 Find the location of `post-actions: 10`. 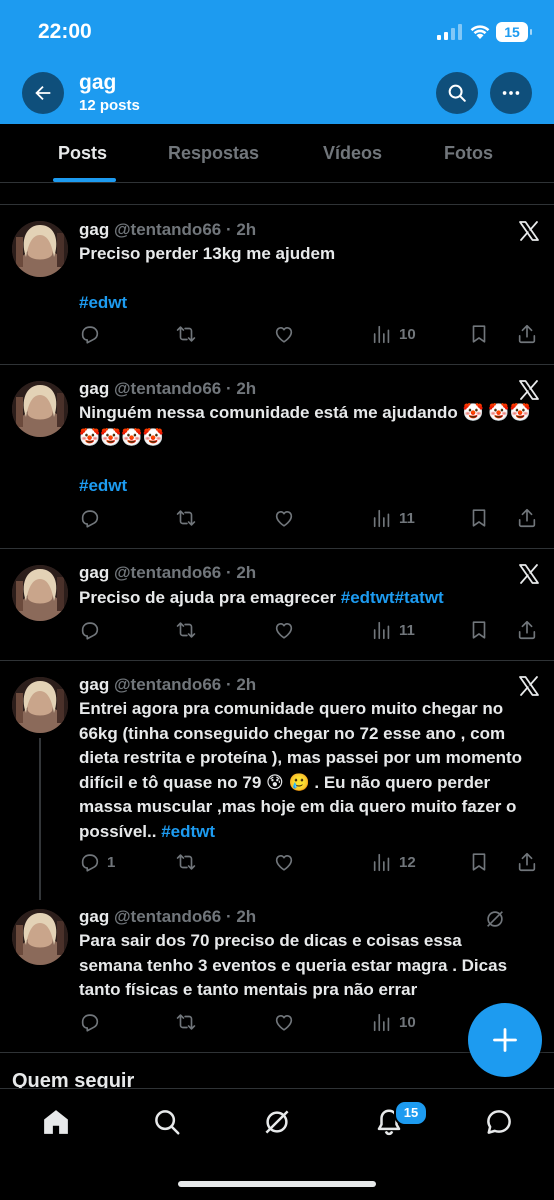

post-actions: 10 is located at coordinates (314, 335).